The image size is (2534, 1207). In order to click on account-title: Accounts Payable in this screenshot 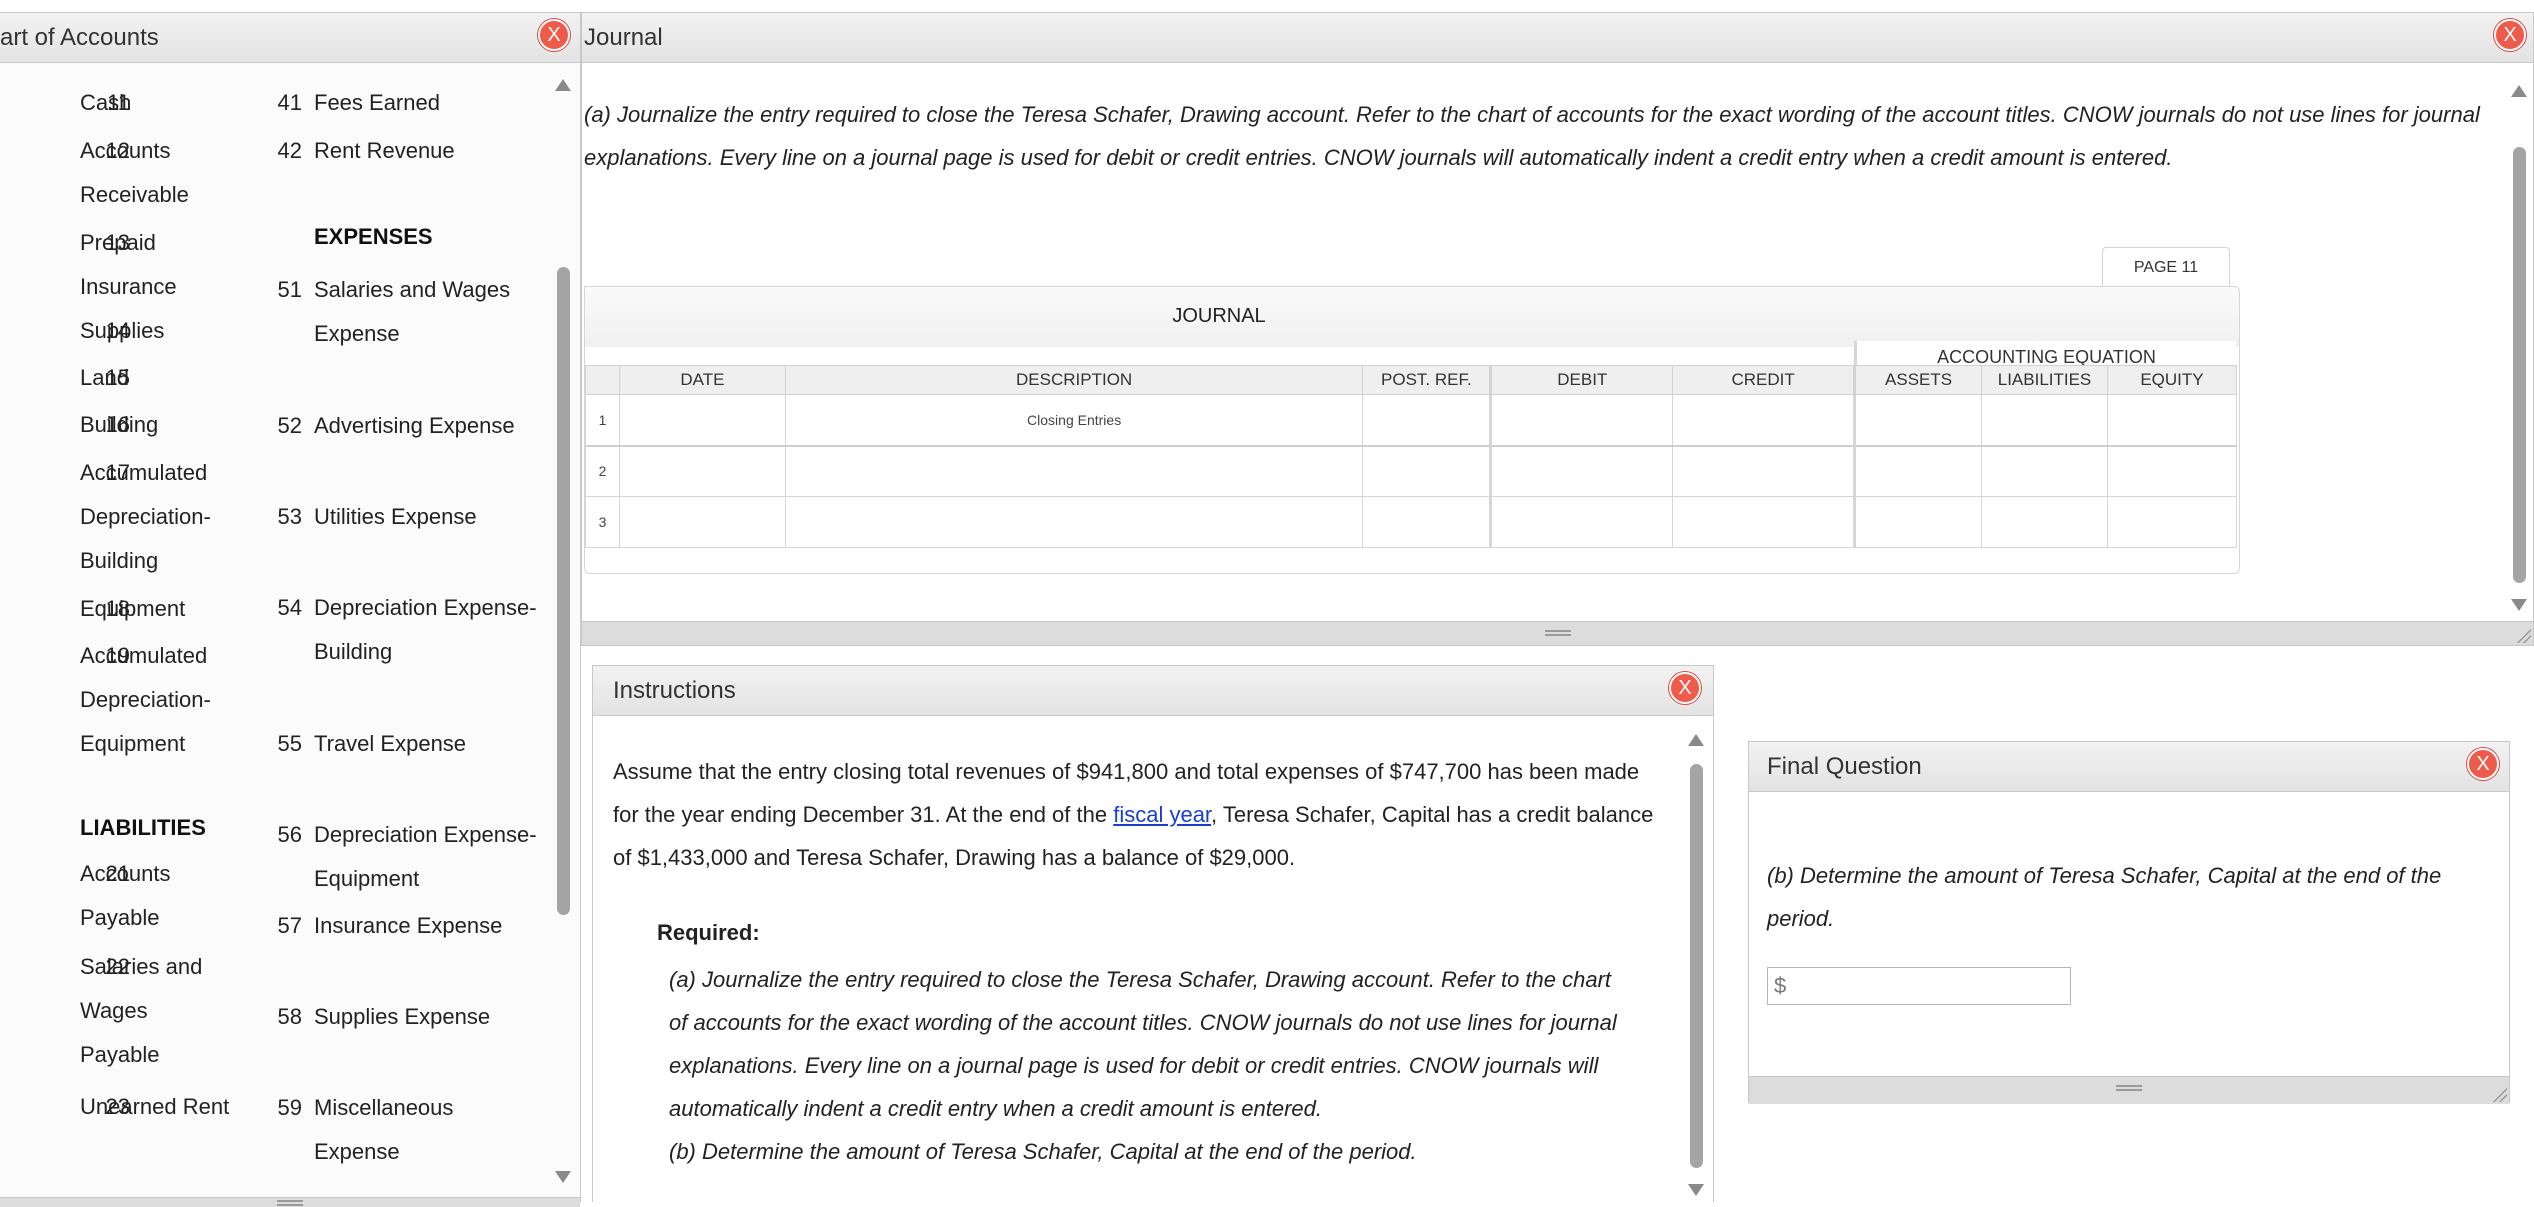, I will do `click(125, 895)`.